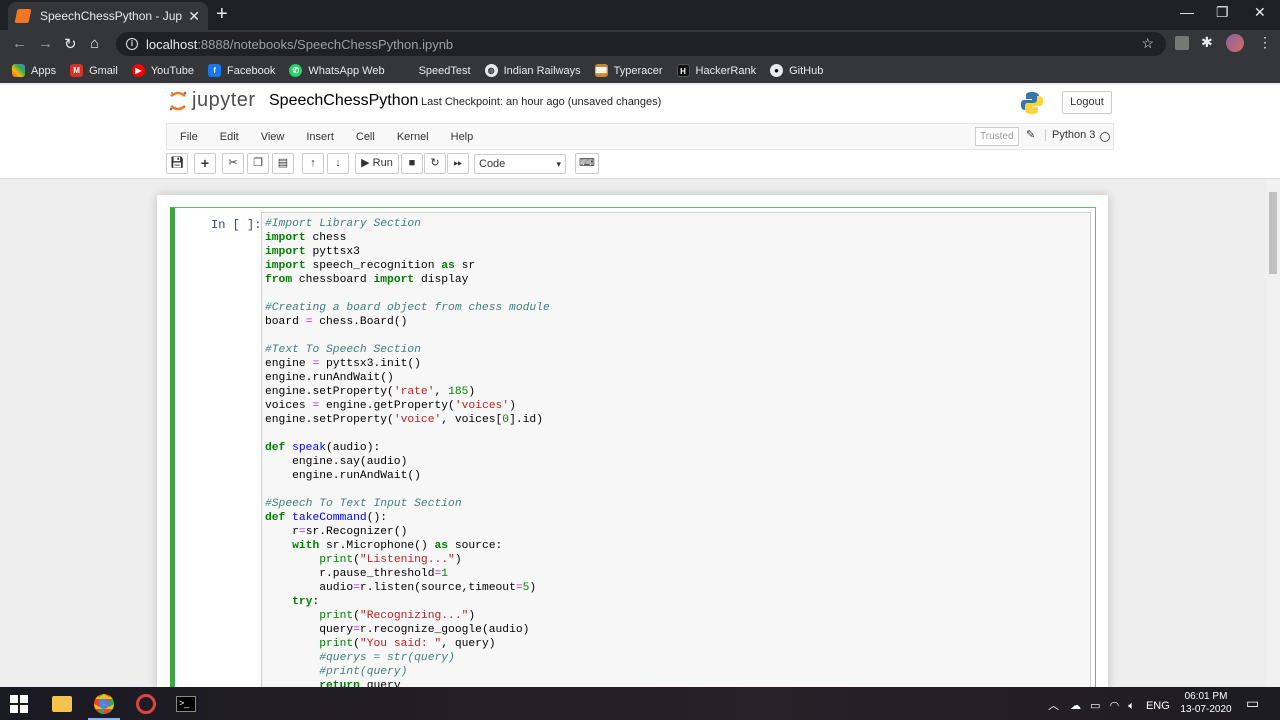 The height and width of the screenshot is (720, 1280). I want to click on interrupt-button: ■, so click(412, 163).